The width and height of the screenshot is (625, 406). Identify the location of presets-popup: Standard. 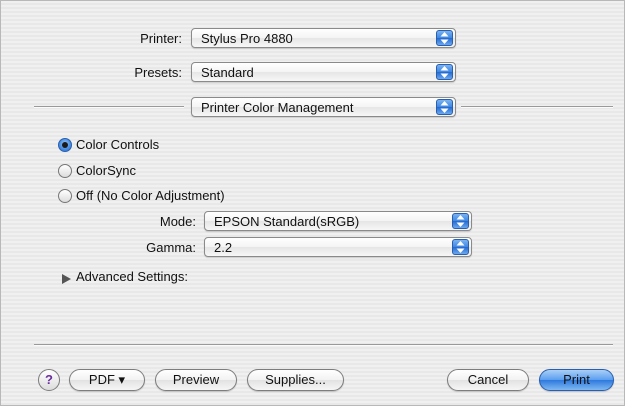
(323, 72).